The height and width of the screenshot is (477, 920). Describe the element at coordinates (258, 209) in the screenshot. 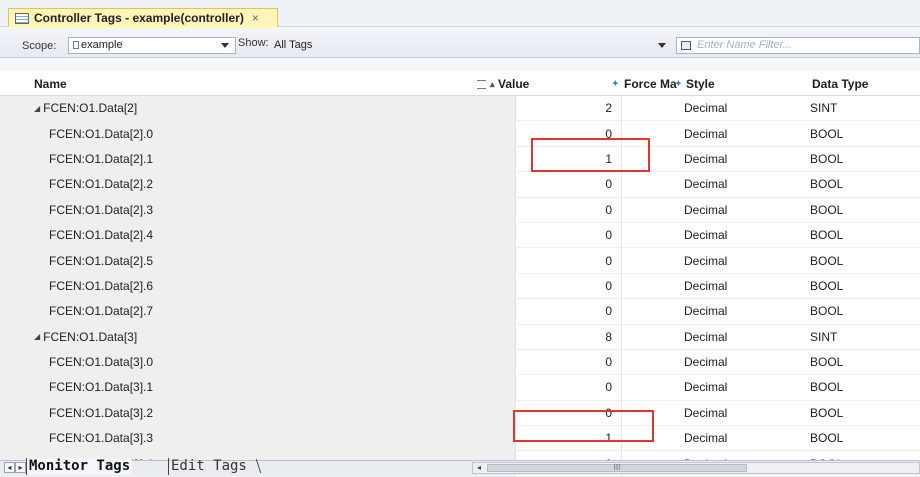

I see `tag-name-cell: FCEN:O1.Data[2].3` at that location.